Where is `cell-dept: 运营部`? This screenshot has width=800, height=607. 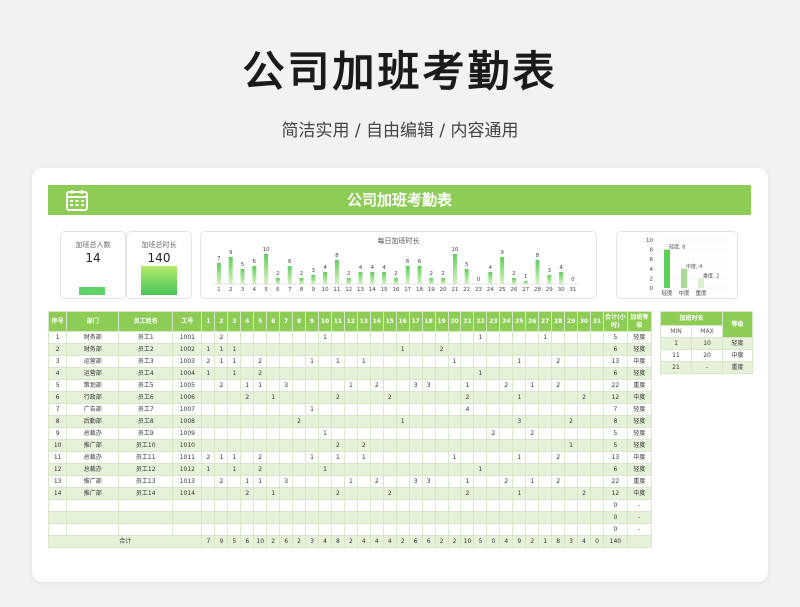 cell-dept: 运营部 is located at coordinates (93, 373).